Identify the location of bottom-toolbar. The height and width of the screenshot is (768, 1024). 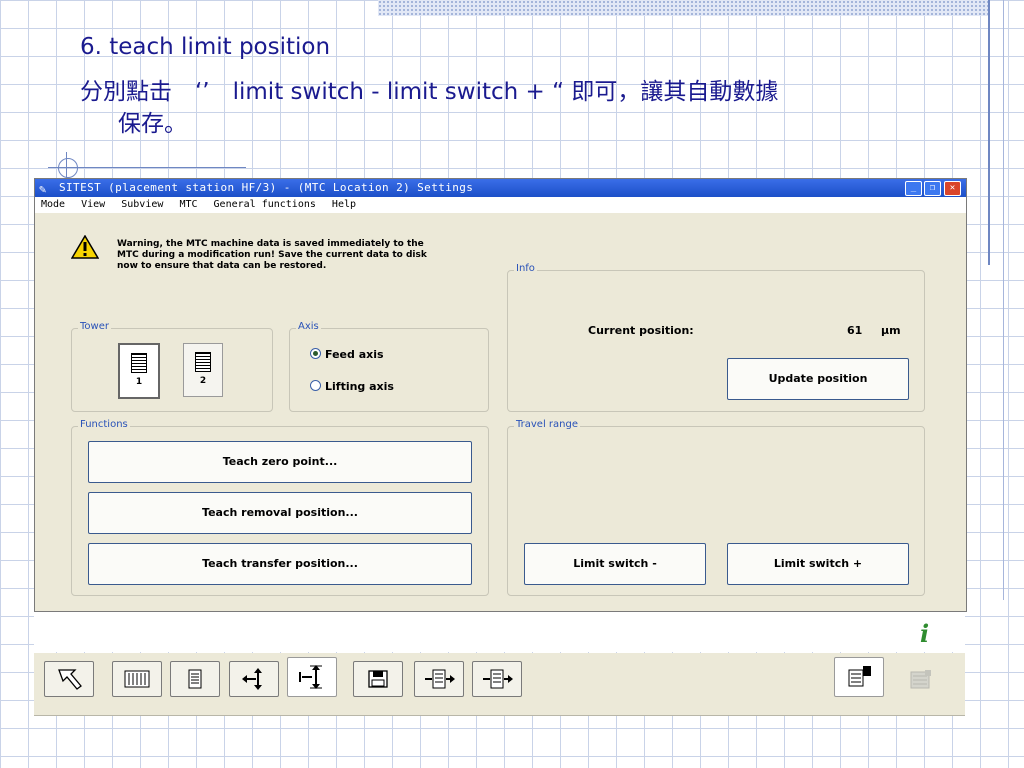
(499, 684).